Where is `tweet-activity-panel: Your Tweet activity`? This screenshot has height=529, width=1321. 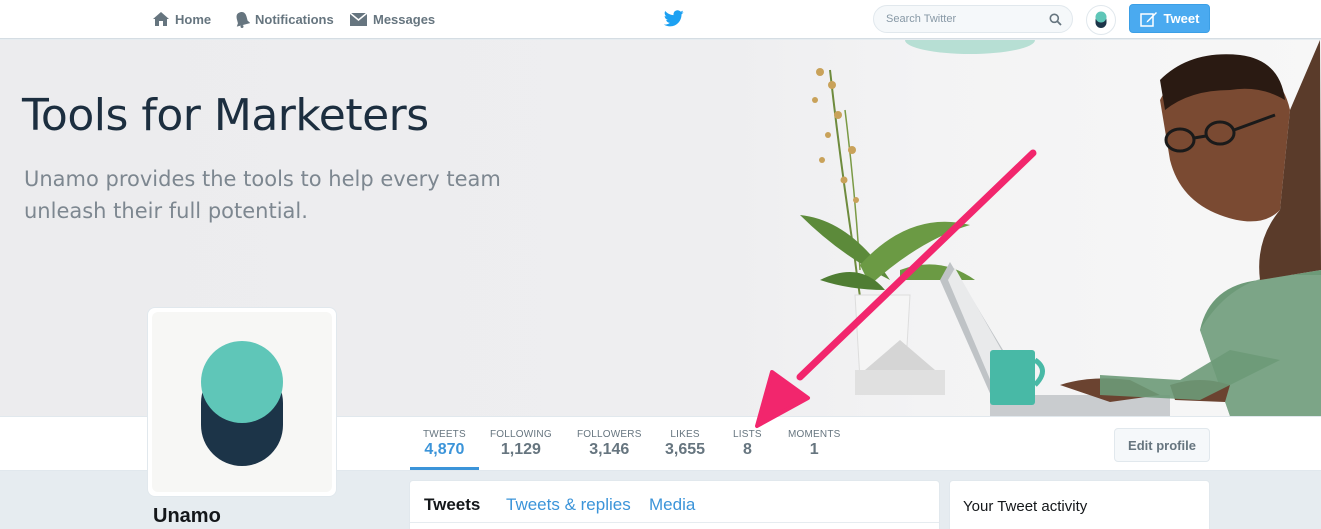 tweet-activity-panel: Your Tweet activity is located at coordinates (1079, 504).